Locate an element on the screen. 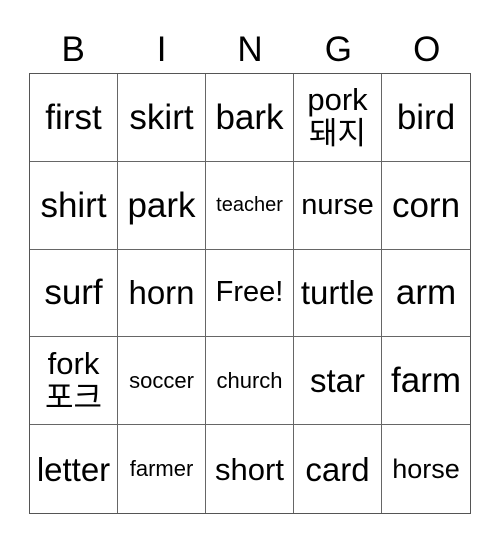 This screenshot has width=500, height=544. cell-word: turtle is located at coordinates (337, 293).